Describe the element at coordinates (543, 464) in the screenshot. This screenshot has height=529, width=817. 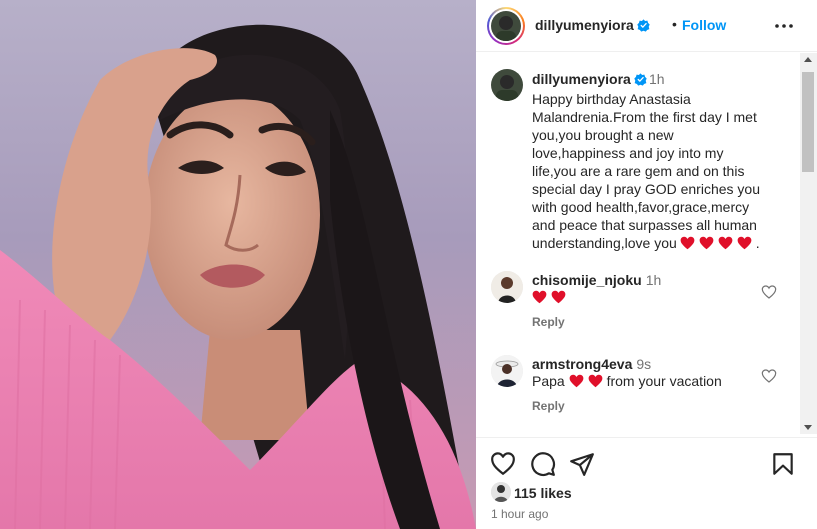
I see `comment-icon` at that location.